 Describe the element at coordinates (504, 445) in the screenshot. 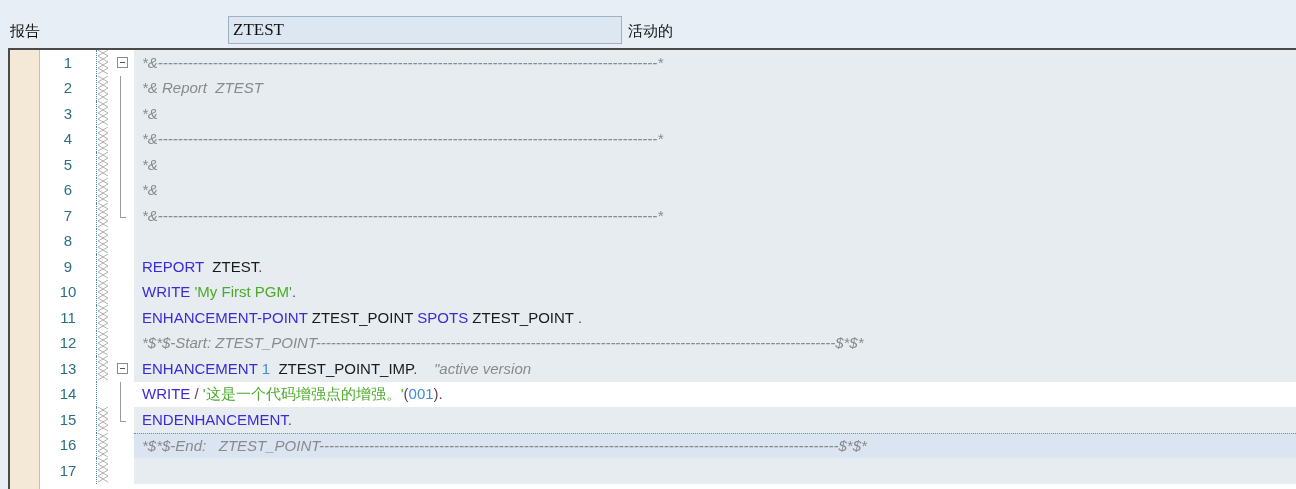

I see `code-line: *$*$-End: ZTEST_POINT--------------------------------------------------------------------------------------------------------$*$*` at that location.